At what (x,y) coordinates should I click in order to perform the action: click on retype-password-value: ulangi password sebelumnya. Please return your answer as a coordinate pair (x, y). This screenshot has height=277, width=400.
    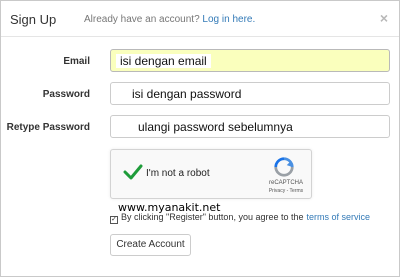
    Looking at the image, I should click on (215, 127).